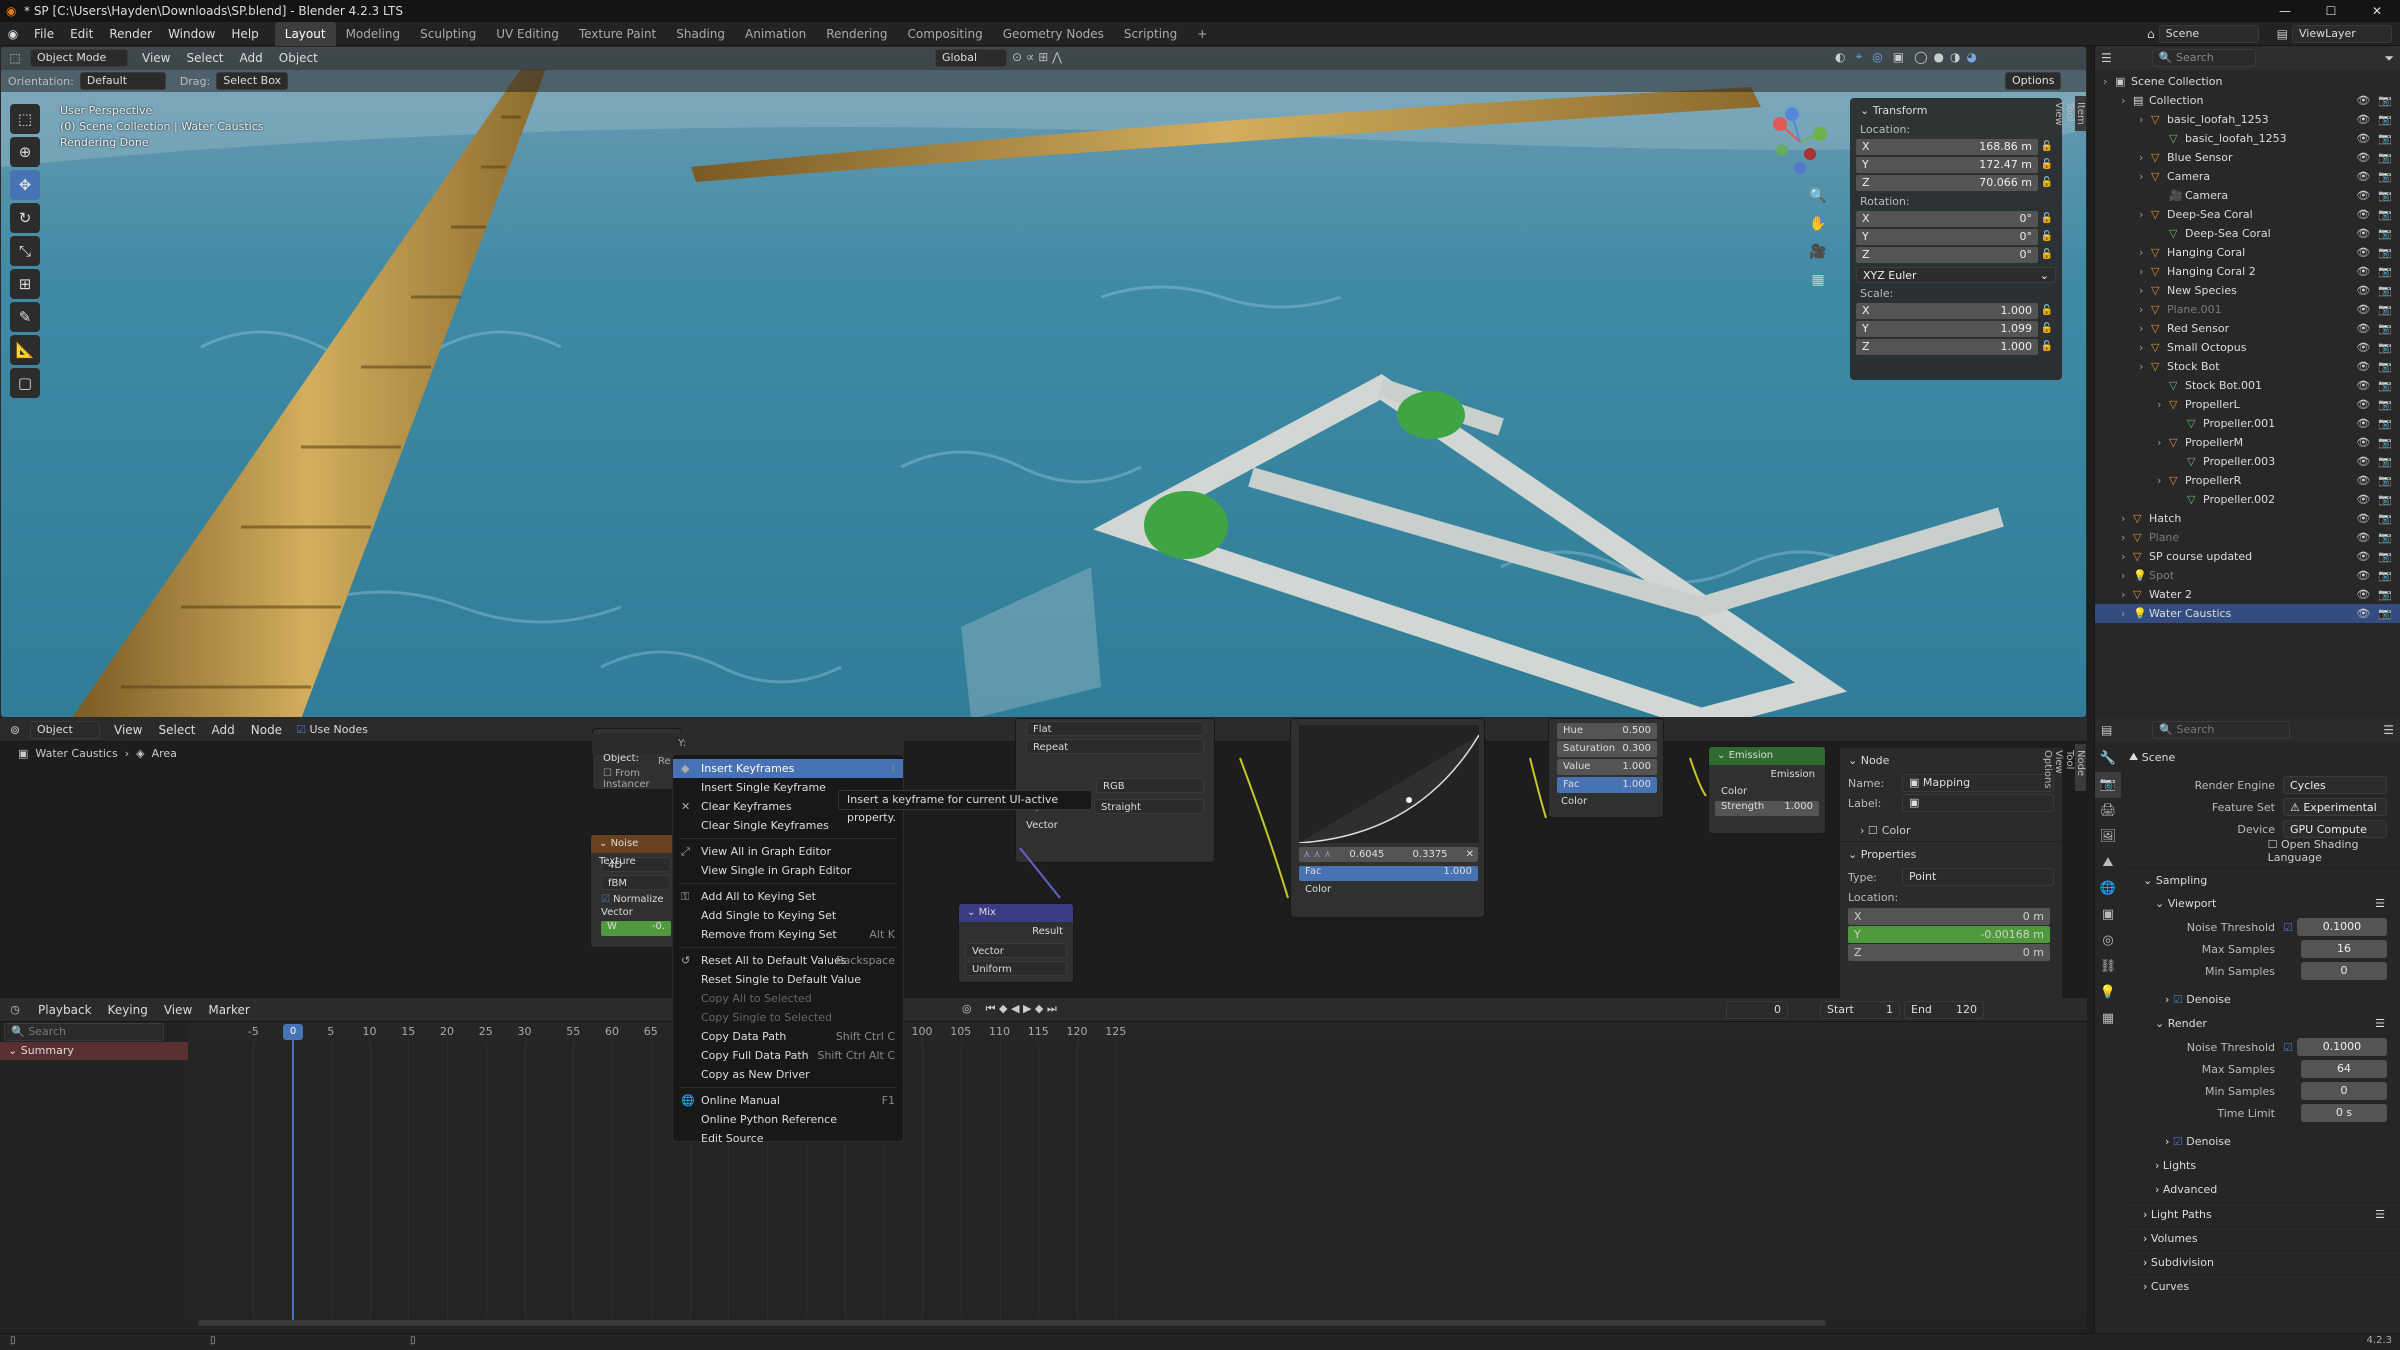 The image size is (2400, 1350). What do you see at coordinates (2080, 113) in the screenshot?
I see `tab-item: Item` at bounding box center [2080, 113].